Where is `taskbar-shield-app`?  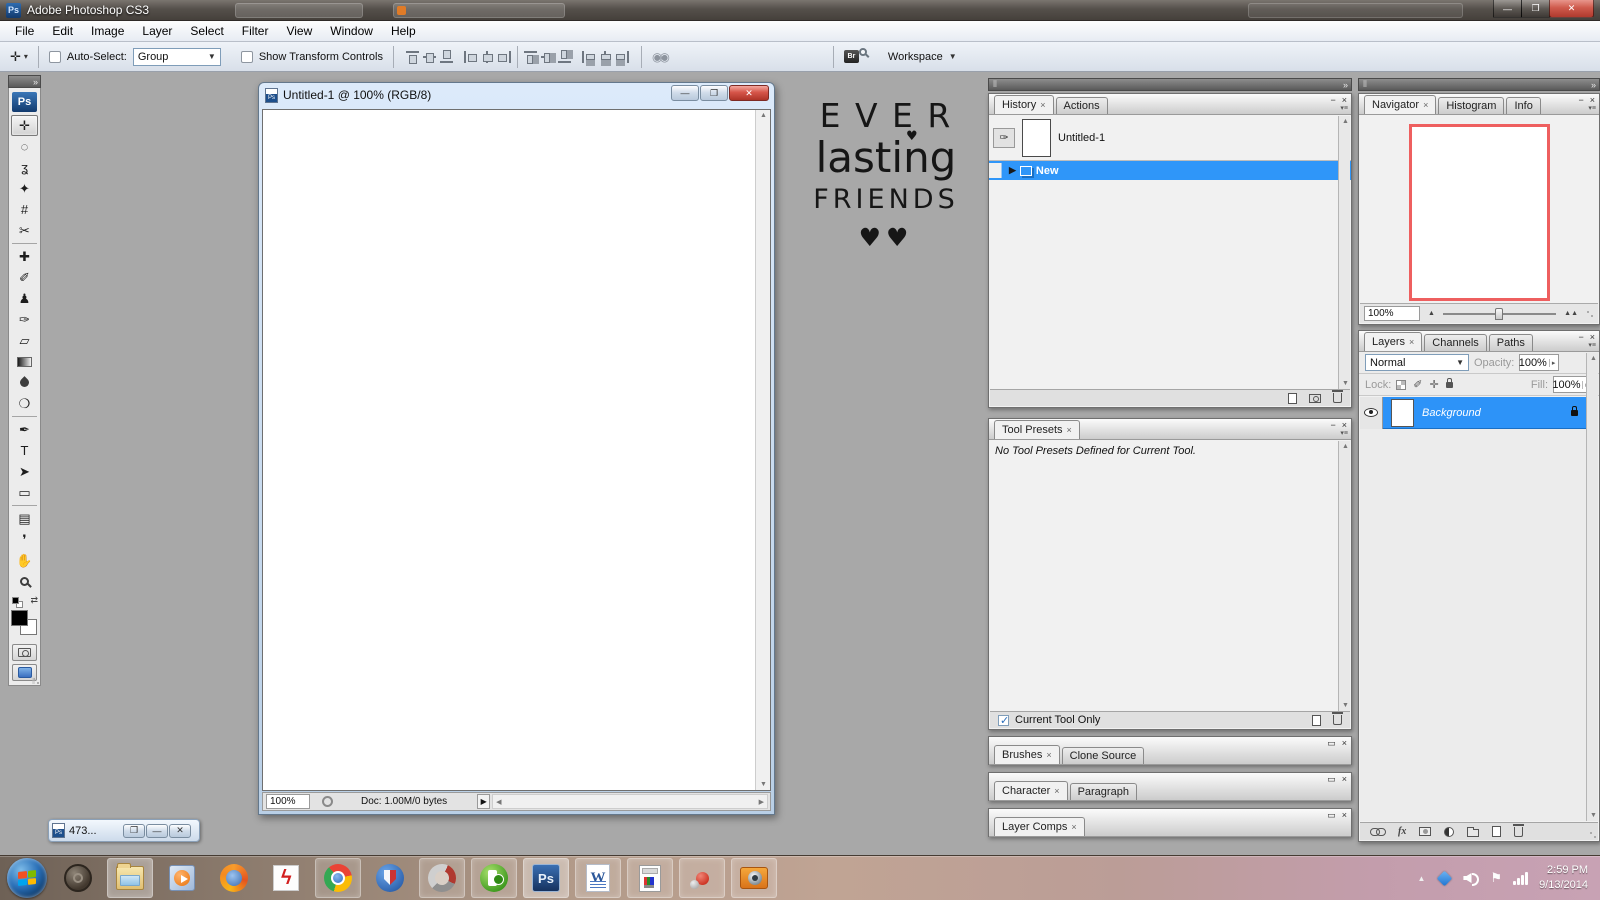 taskbar-shield-app is located at coordinates (390, 878).